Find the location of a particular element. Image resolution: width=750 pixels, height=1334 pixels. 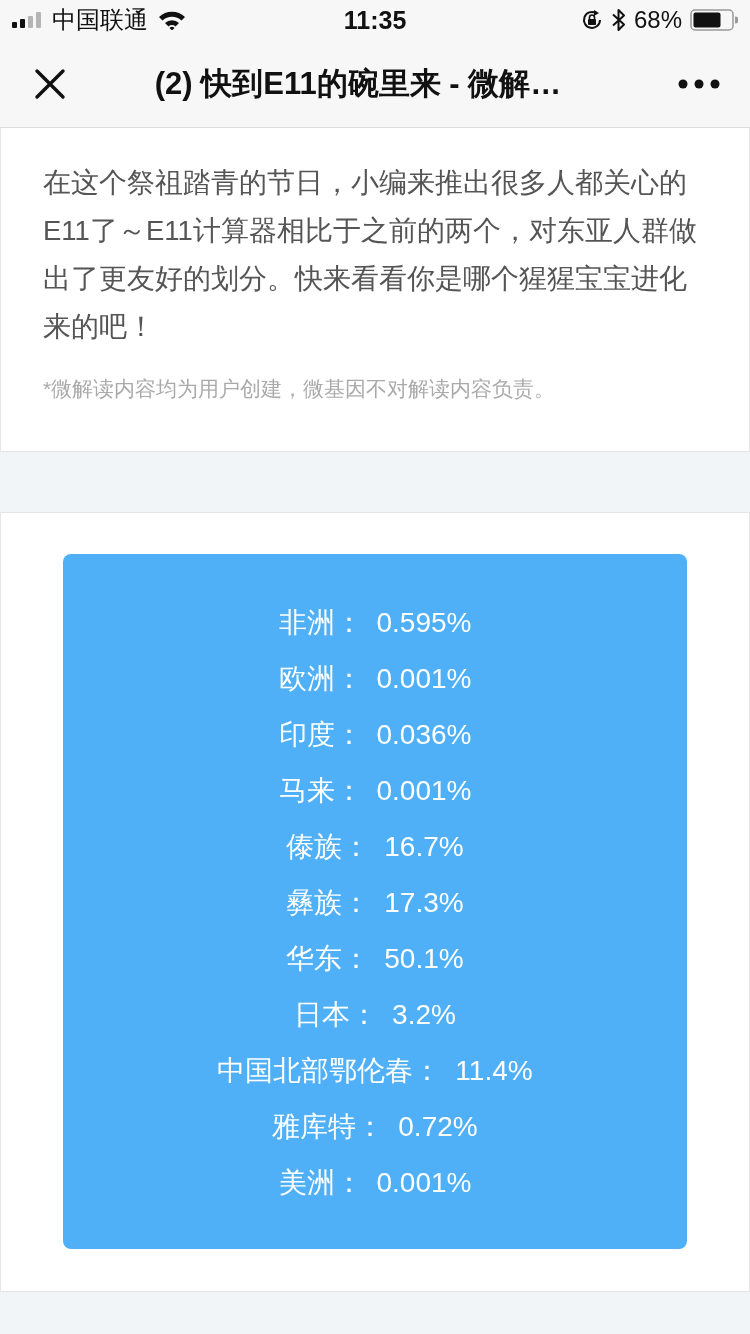

intro-paragraph: 在这个祭祖踏青的节日，小编来推出很多人都关心的E11了～E11计算器相比于之前的两个，对东亚人群做出了更友好的划分。快来看看你是哪个猩猩宝宝进化来的吧！ is located at coordinates (370, 255).